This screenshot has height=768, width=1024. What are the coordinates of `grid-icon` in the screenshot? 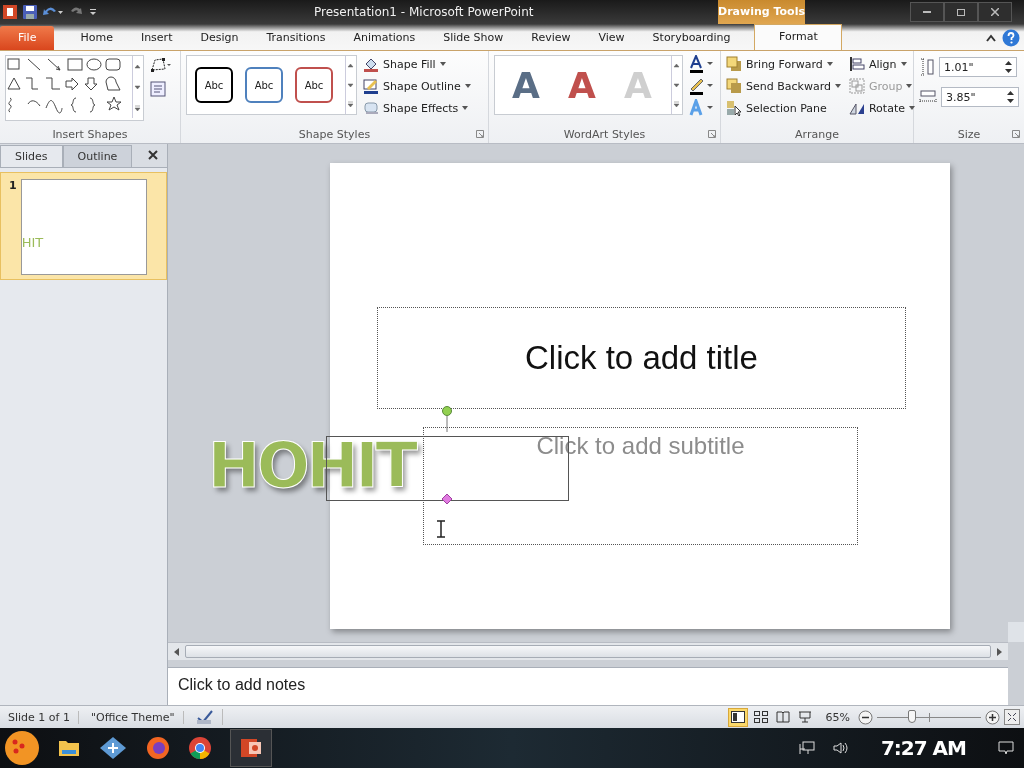 It's located at (760, 717).